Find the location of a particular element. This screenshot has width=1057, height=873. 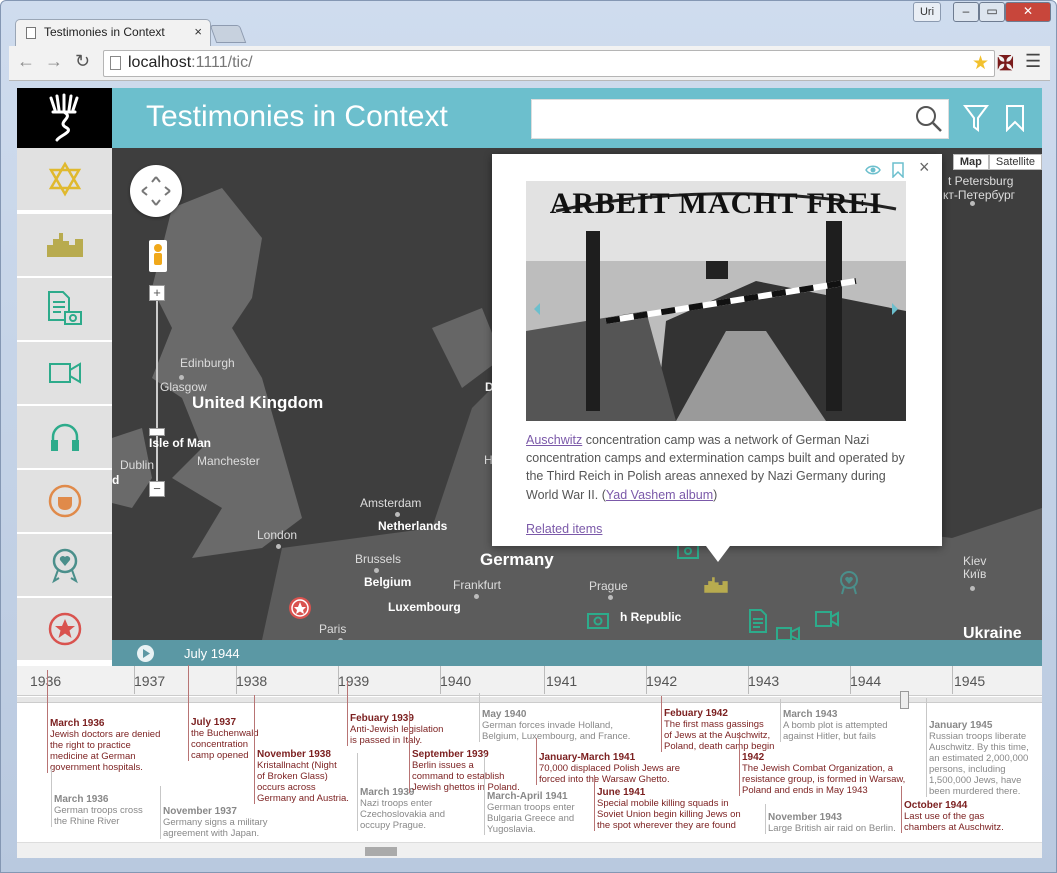

sidebar-item-audio is located at coordinates (64, 437).